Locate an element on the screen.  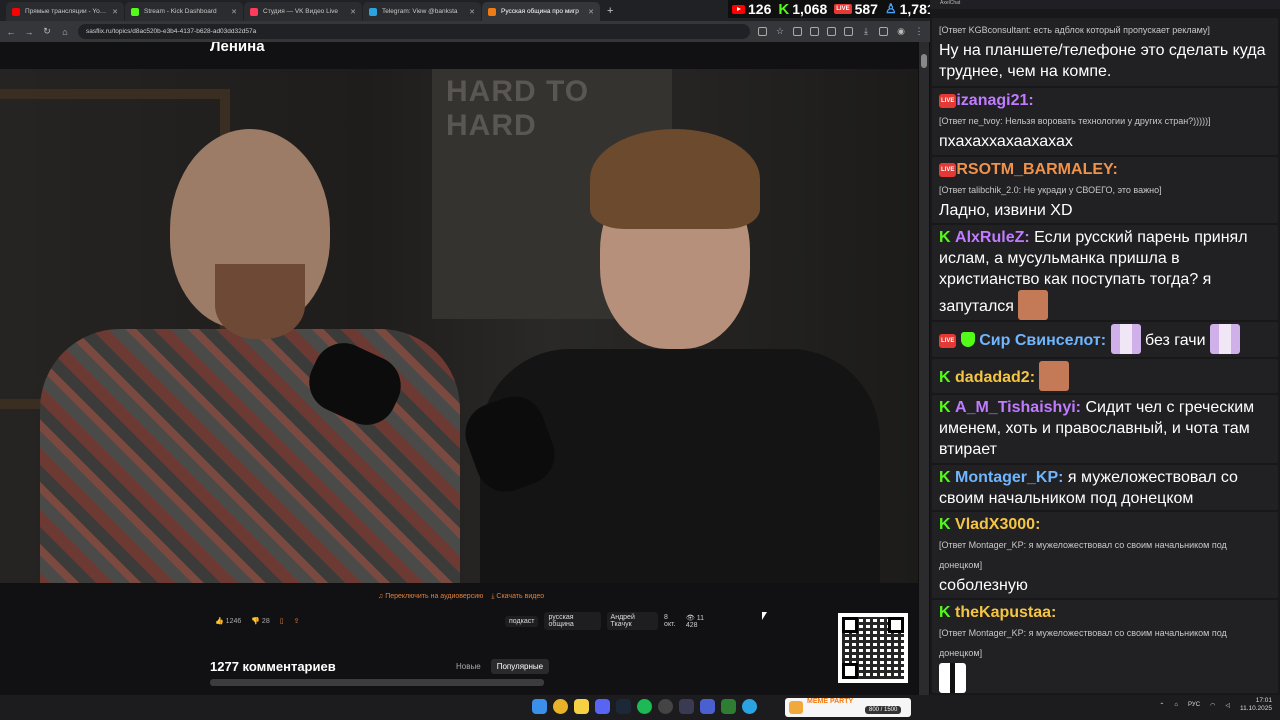
party-icon is located at coordinates (796, 707).